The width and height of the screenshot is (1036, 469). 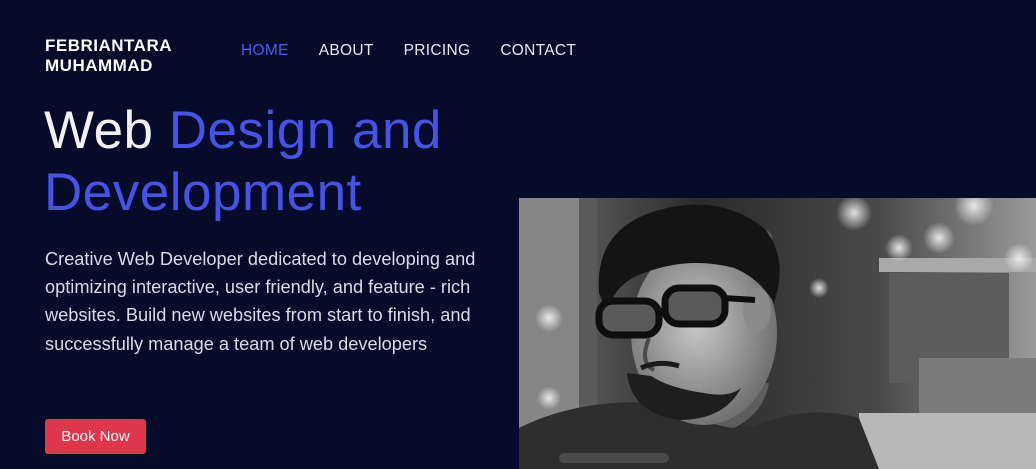 I want to click on nav-link-pricing: PRICING, so click(x=437, y=51).